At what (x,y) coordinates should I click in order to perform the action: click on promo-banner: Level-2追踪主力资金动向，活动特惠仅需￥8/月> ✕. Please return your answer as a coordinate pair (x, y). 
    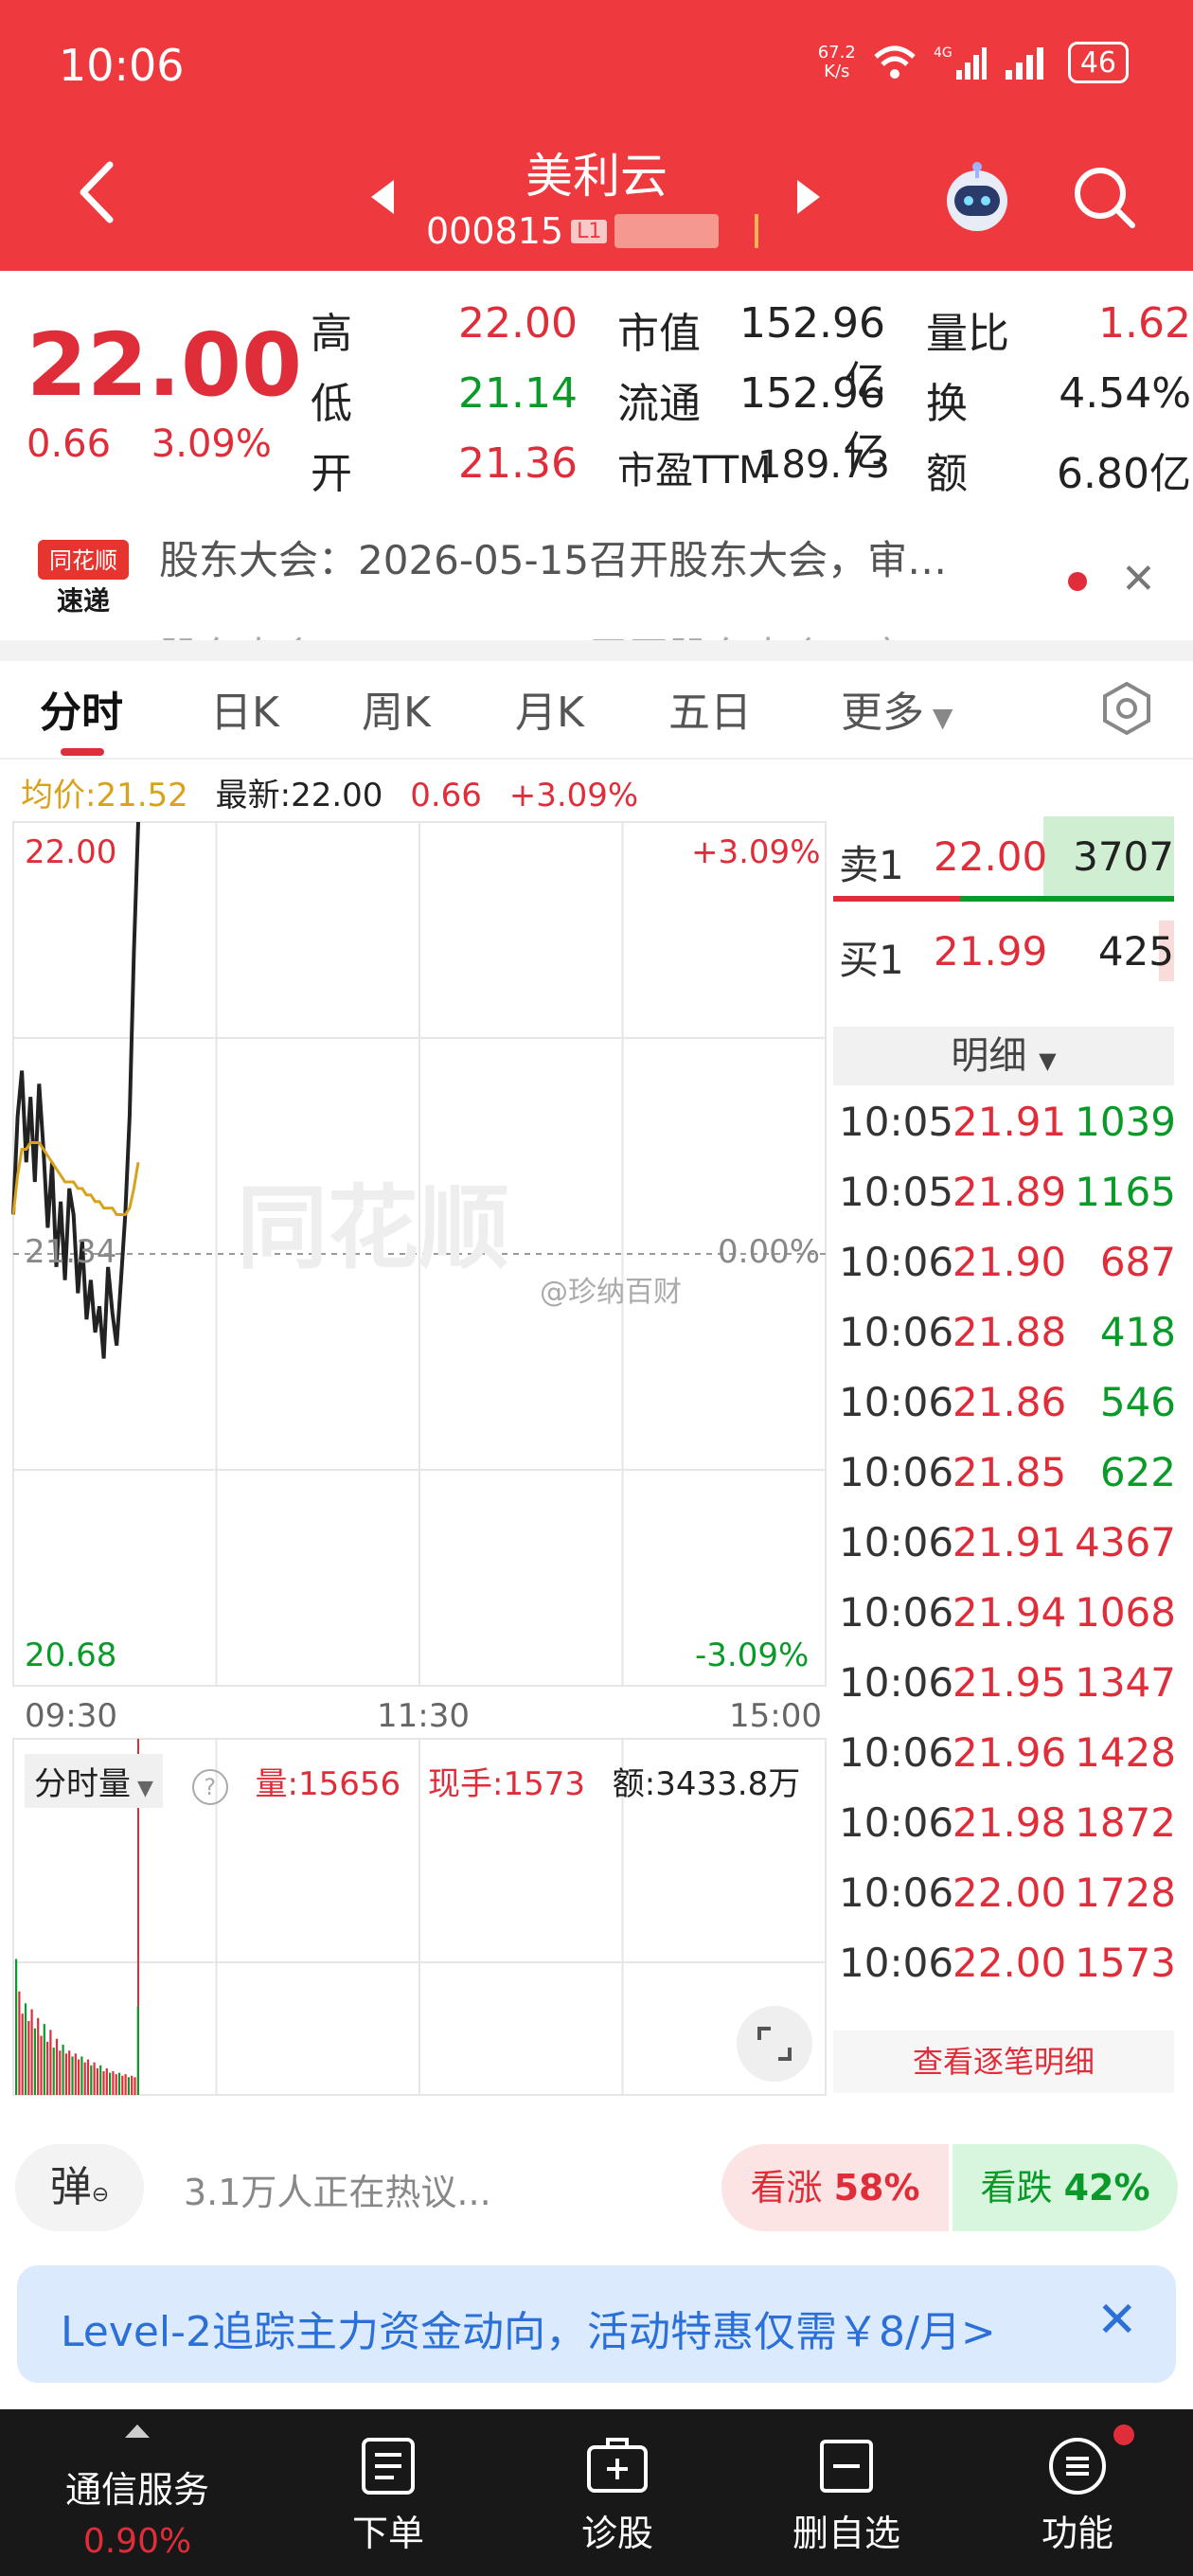
    Looking at the image, I should click on (596, 2324).